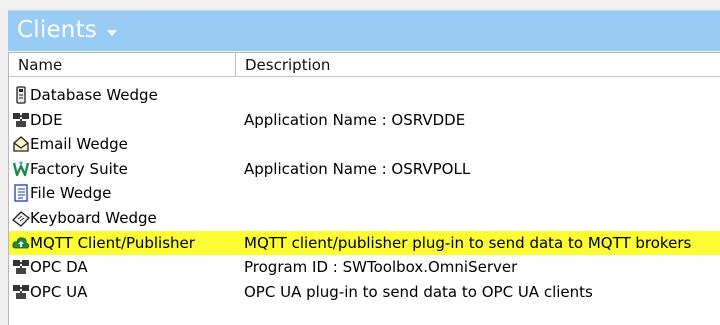 The width and height of the screenshot is (720, 325). Describe the element at coordinates (21, 219) in the screenshot. I see `keyboard-wedge-icon` at that location.